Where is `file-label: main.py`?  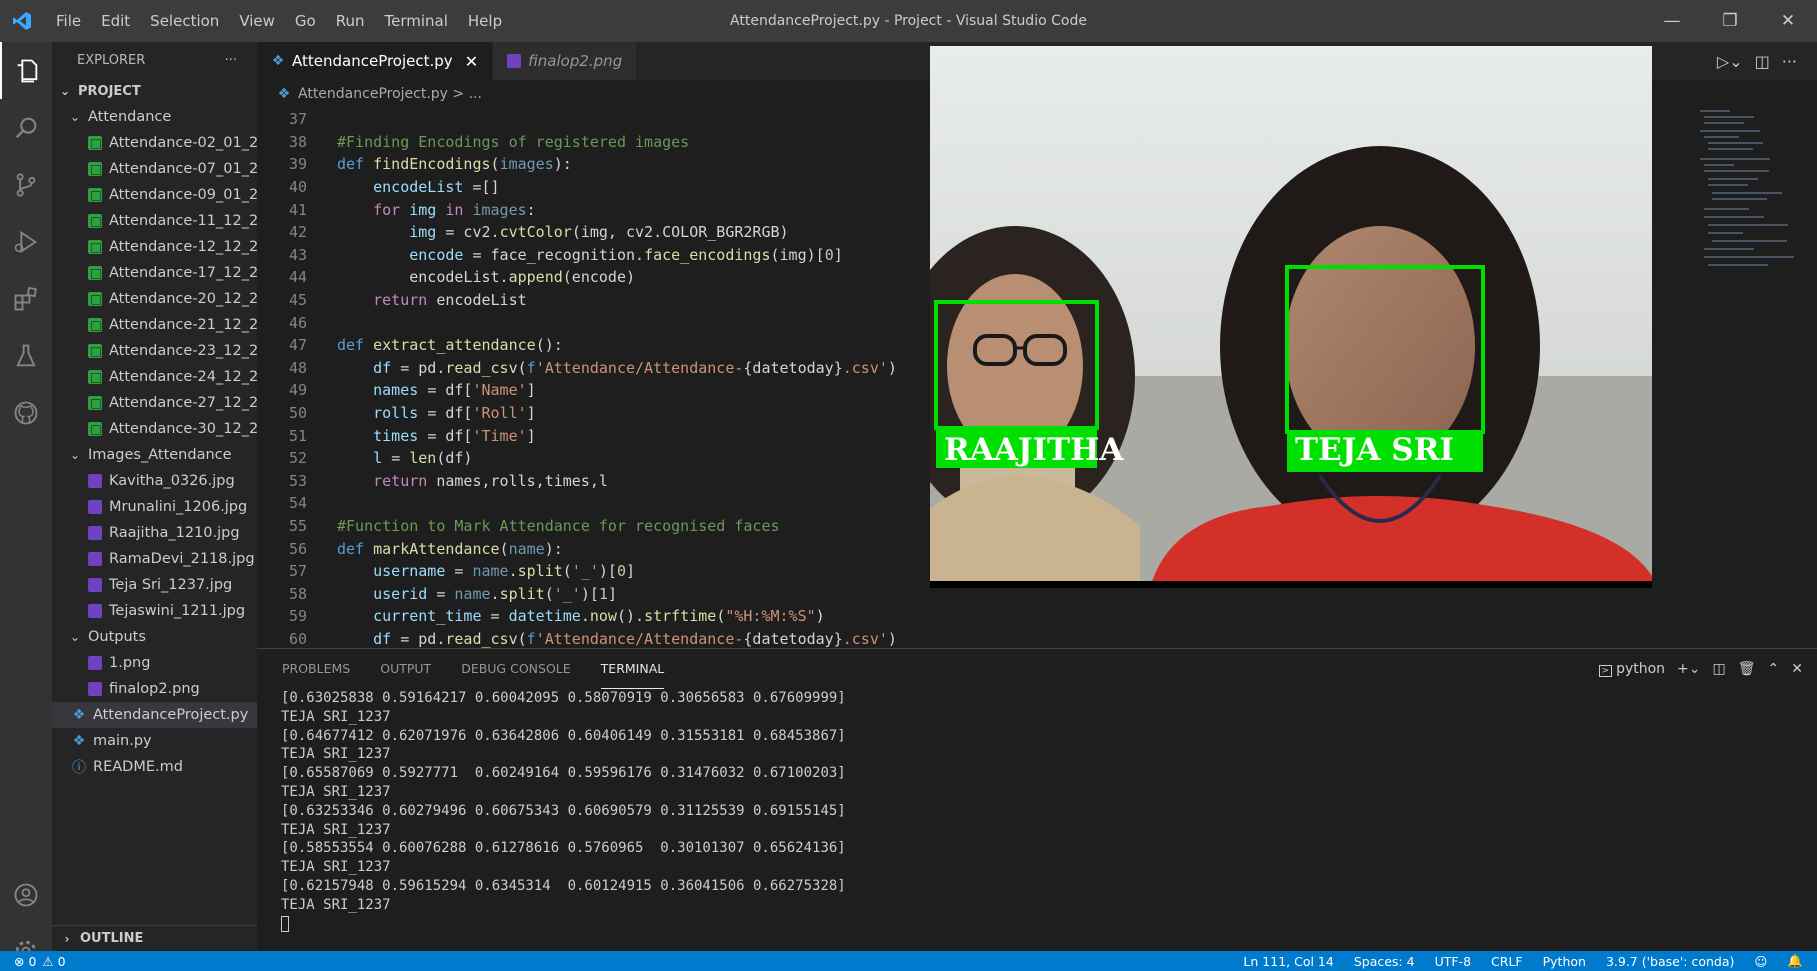
file-label: main.py is located at coordinates (122, 741).